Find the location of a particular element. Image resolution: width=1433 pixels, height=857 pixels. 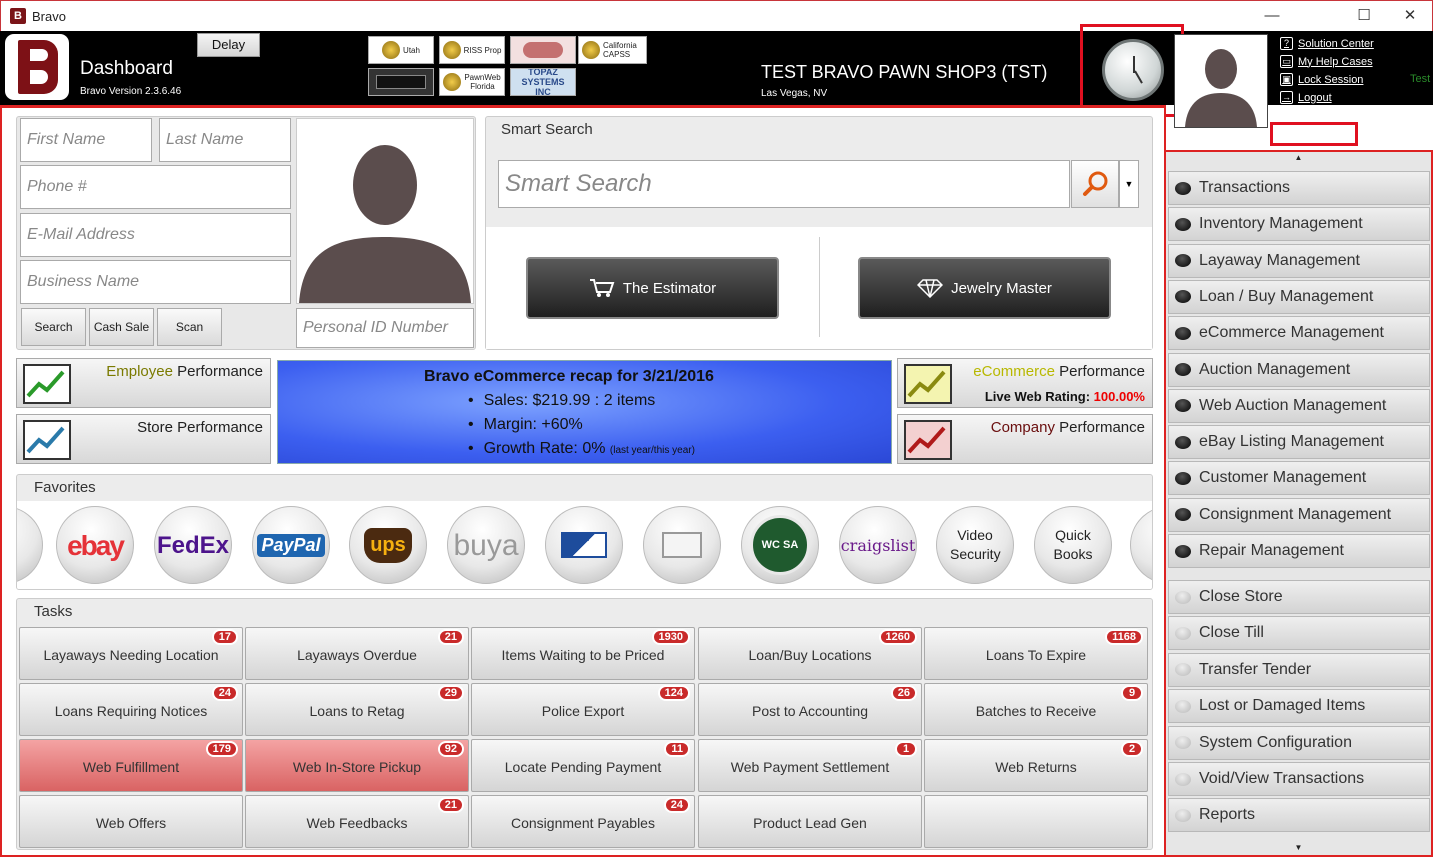

logout-link: → Logout is located at coordinates (1306, 97).